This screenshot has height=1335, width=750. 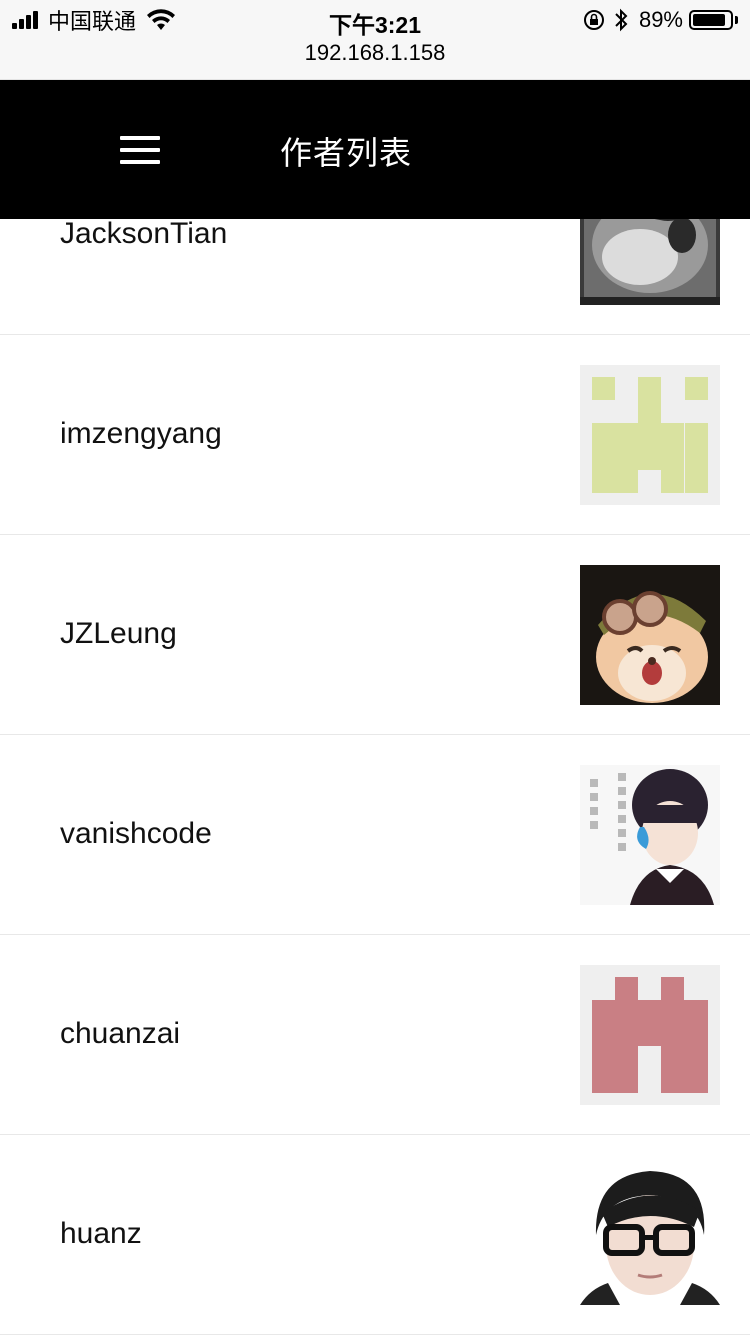 I want to click on author-row-huanz: huanz, so click(x=375, y=1235).